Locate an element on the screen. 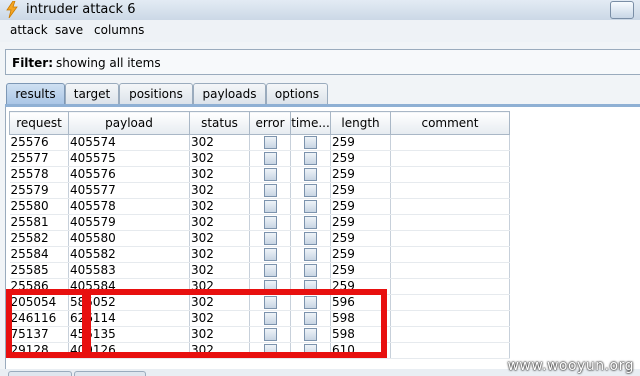 The width and height of the screenshot is (640, 376). table-row: 25584 405582 302 259 is located at coordinates (259, 254).